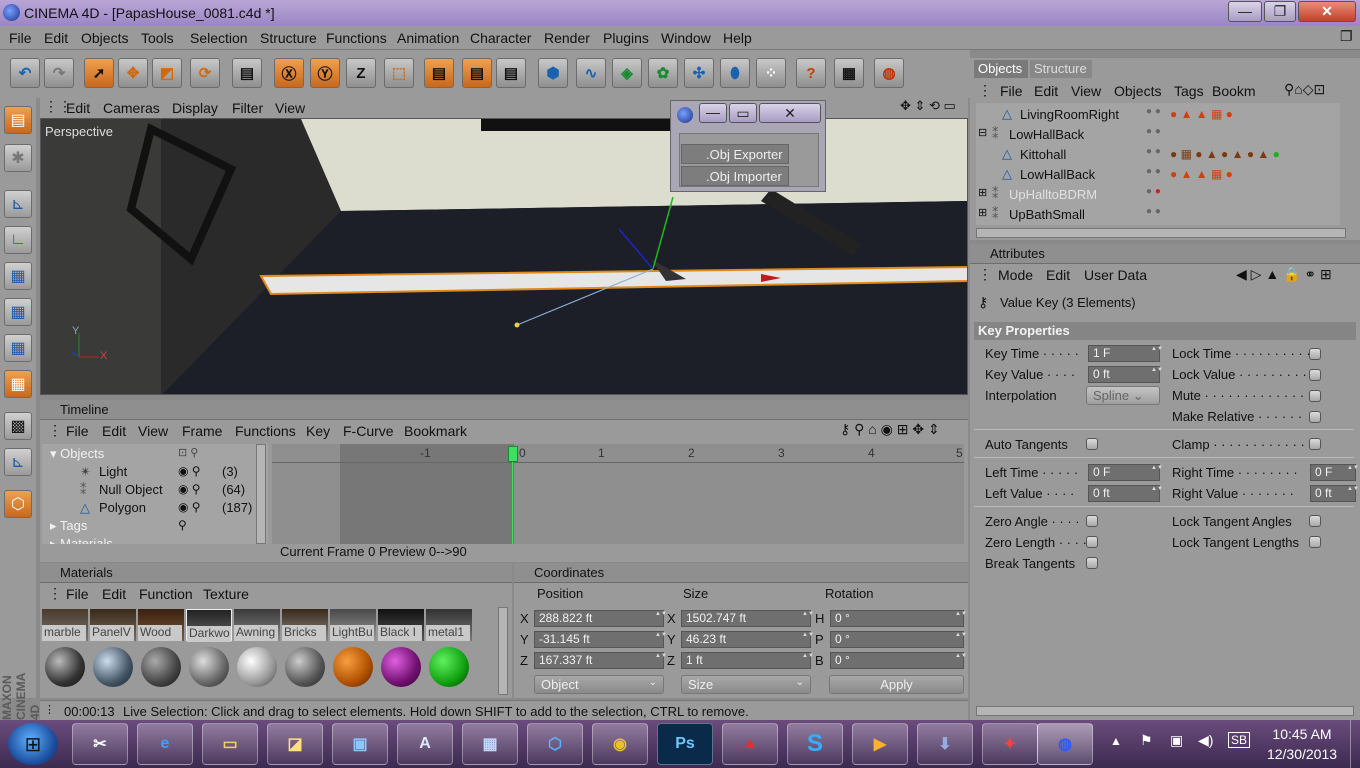 This screenshot has height=768, width=1360. Describe the element at coordinates (368, 431) in the screenshot. I see `timeline-menu-fcurve: F-Curve` at that location.